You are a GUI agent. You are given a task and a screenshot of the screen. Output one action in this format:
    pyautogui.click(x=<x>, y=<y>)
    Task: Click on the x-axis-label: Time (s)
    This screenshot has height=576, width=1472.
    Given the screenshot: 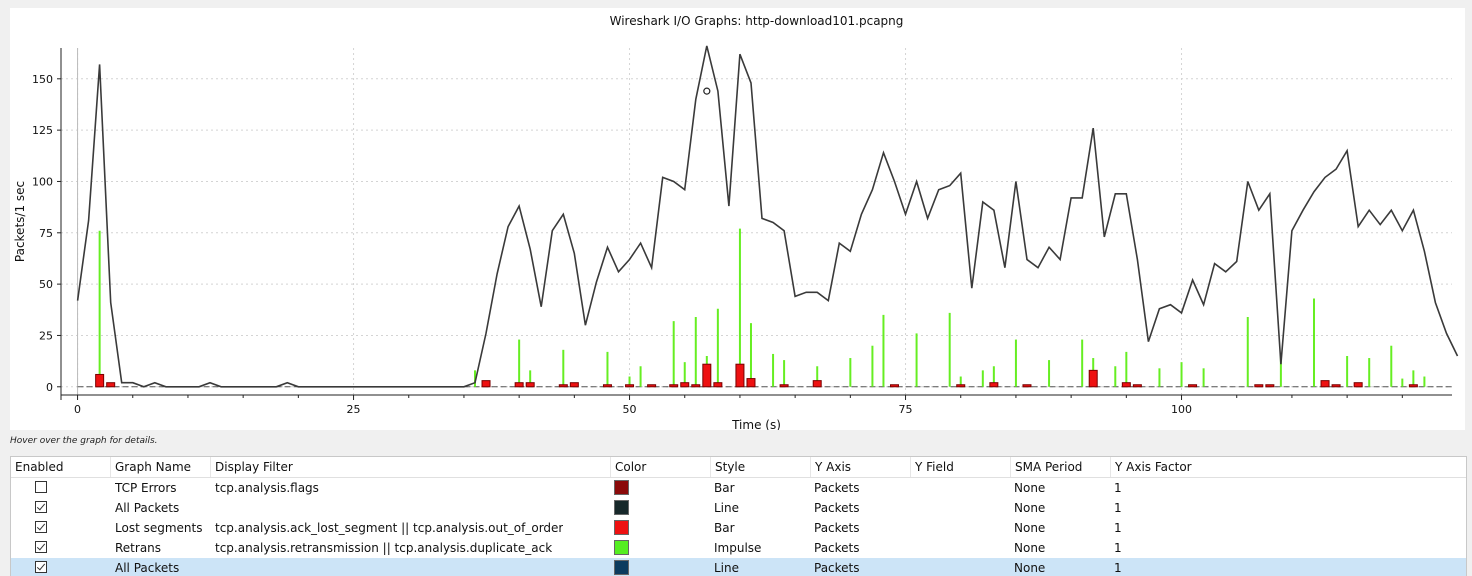 What is the action you would take?
    pyautogui.click(x=756, y=424)
    